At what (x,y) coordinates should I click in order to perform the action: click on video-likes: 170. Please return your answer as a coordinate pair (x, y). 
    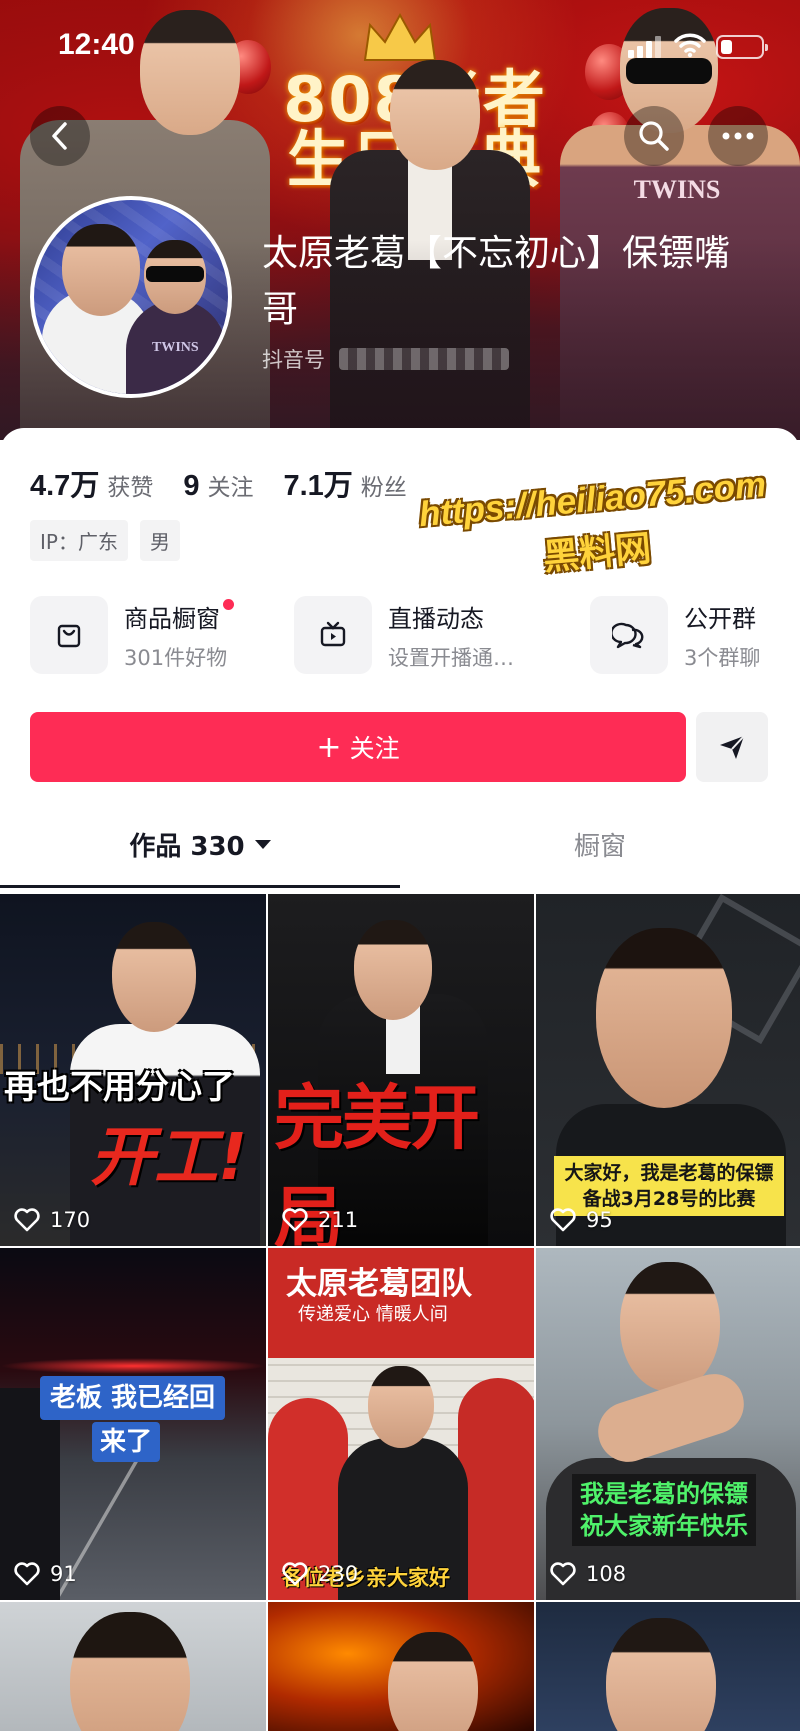
    Looking at the image, I should click on (52, 1220).